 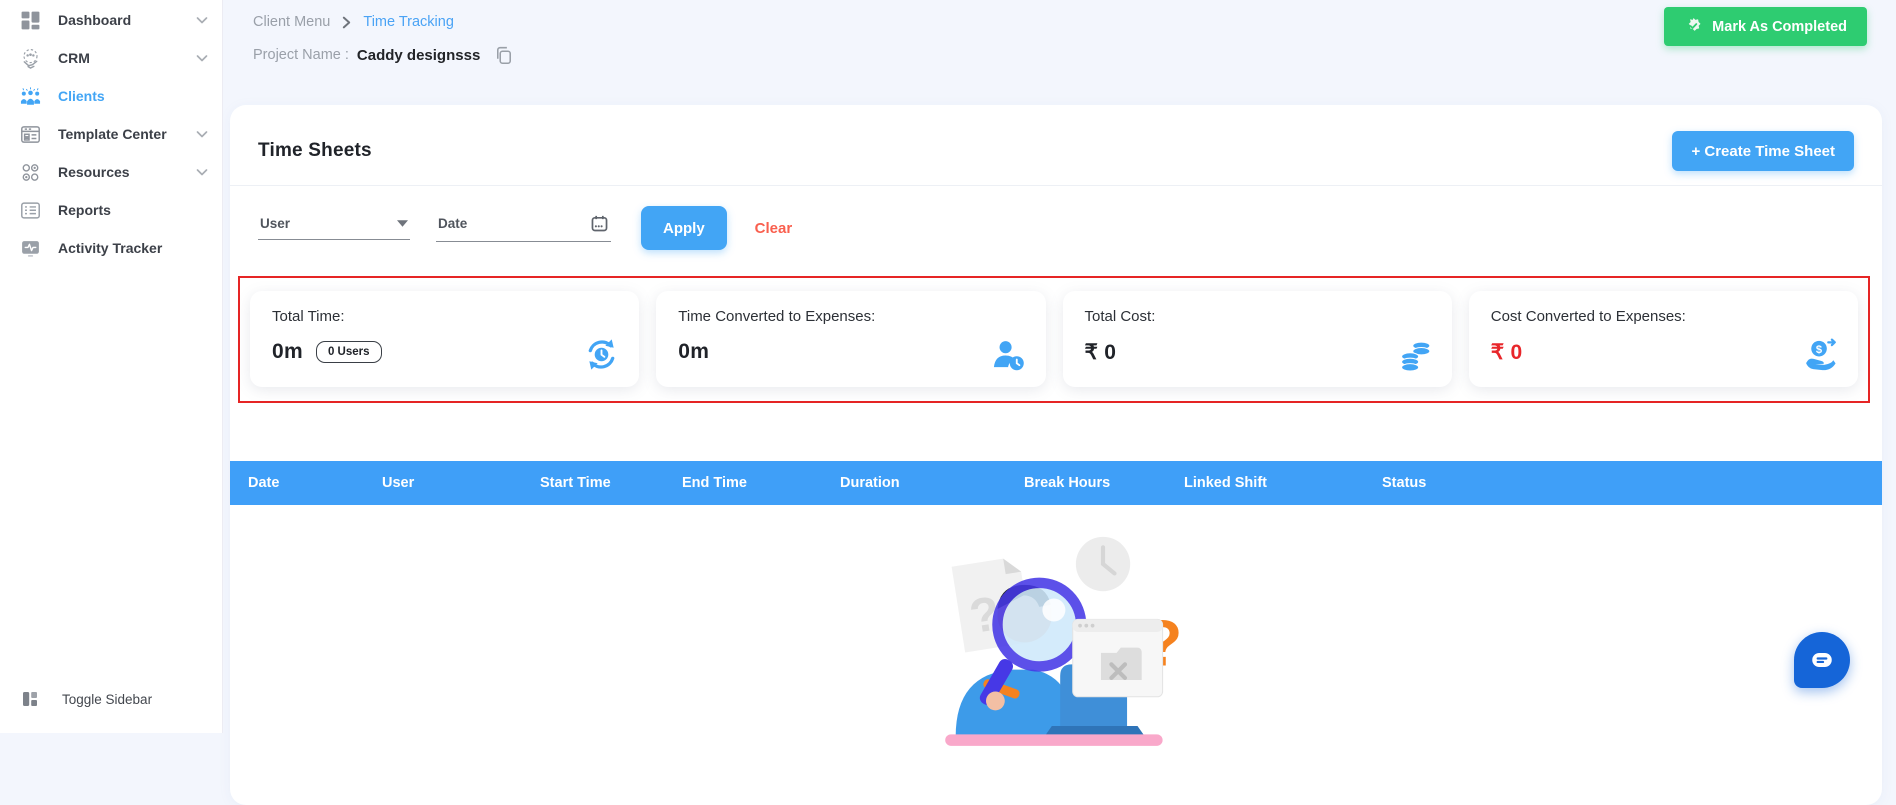 I want to click on sidebar-item-label: Dashboard, so click(x=95, y=20).